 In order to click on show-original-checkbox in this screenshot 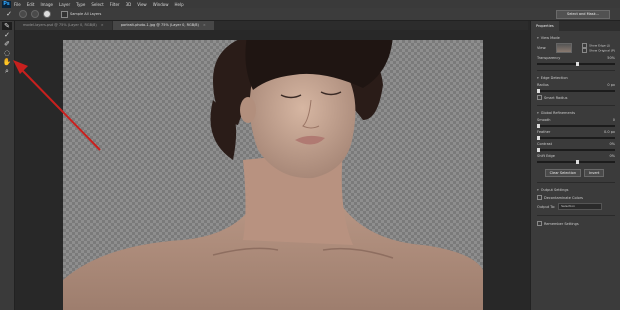, I will do `click(585, 50)`.